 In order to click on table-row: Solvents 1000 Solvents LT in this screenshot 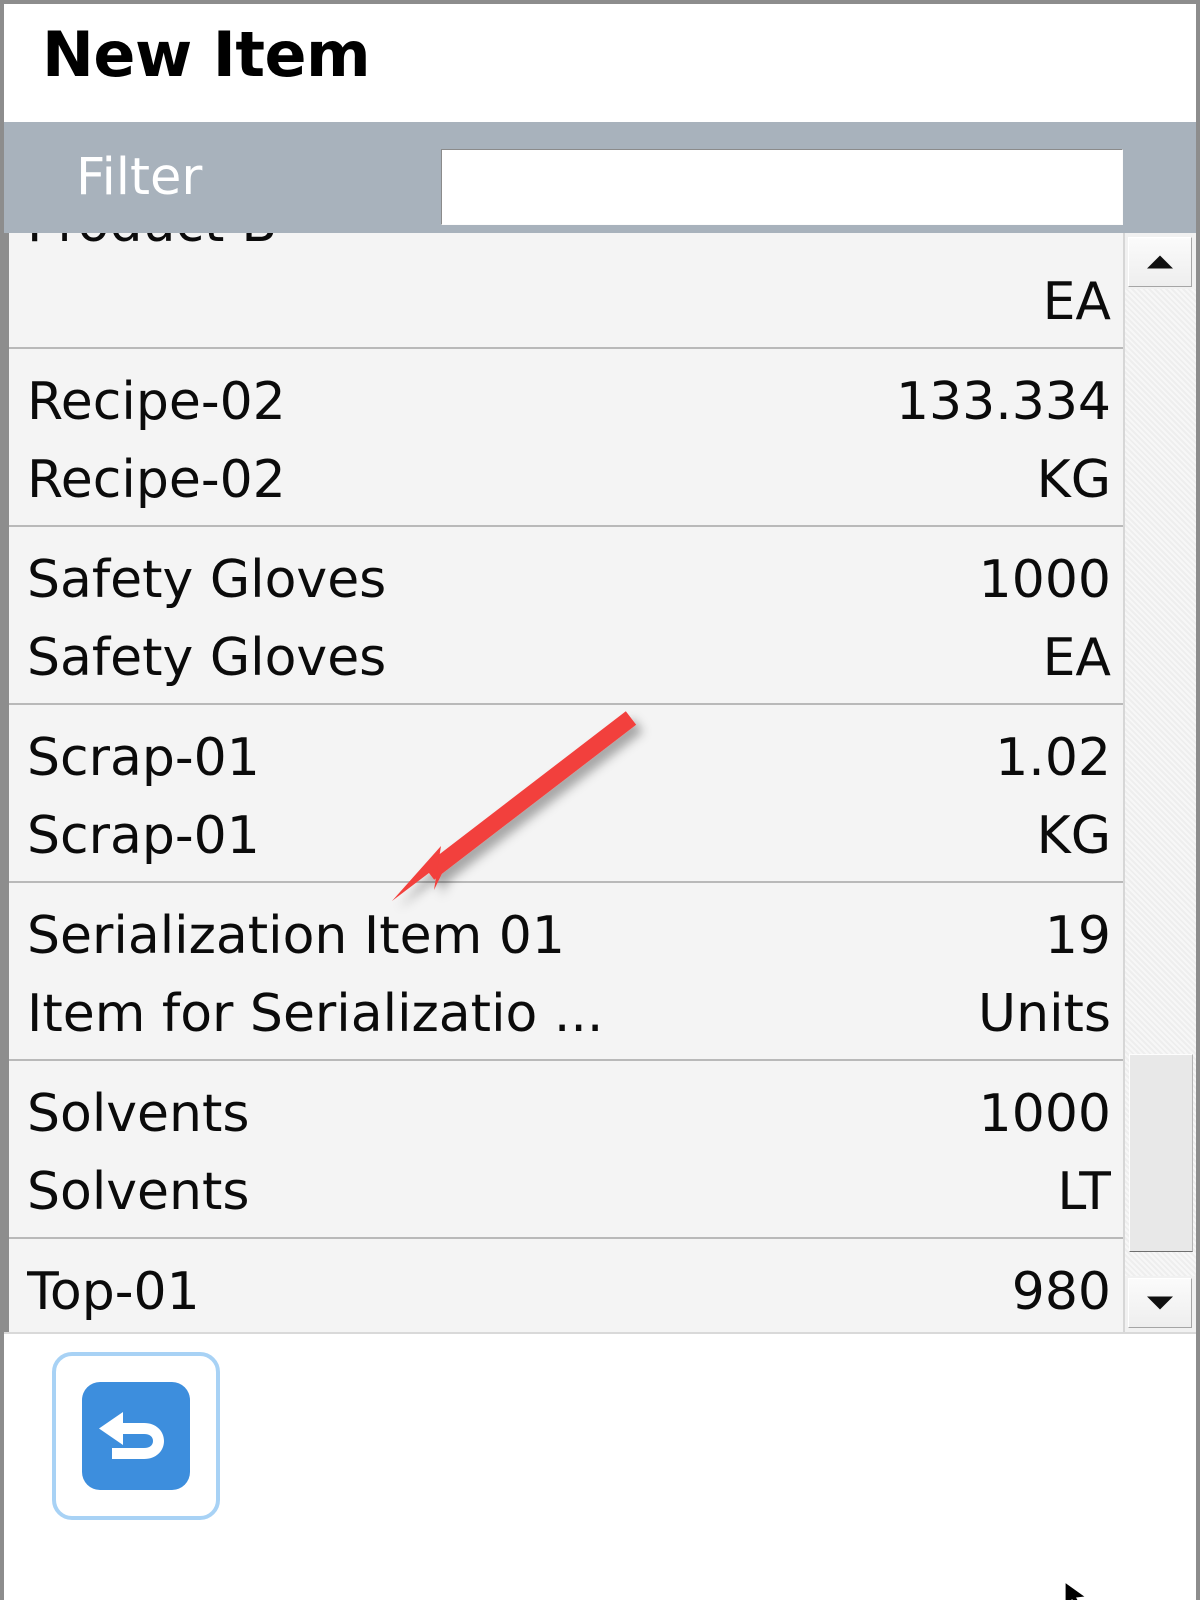, I will do `click(566, 1150)`.